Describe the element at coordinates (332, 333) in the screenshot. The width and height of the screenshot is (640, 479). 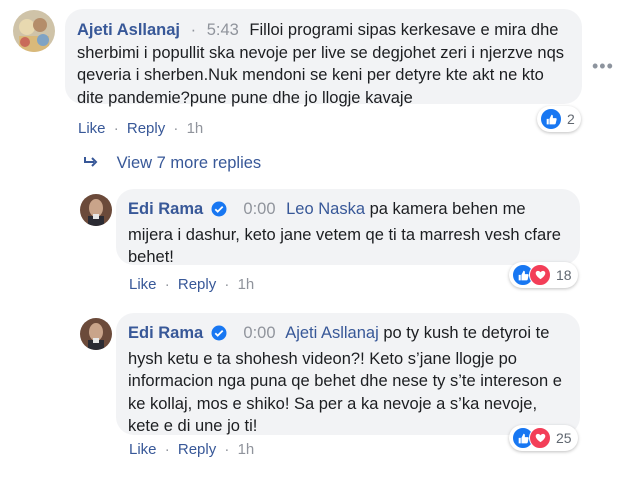
I see `reply-mention: Ajeti Asllanaj` at that location.